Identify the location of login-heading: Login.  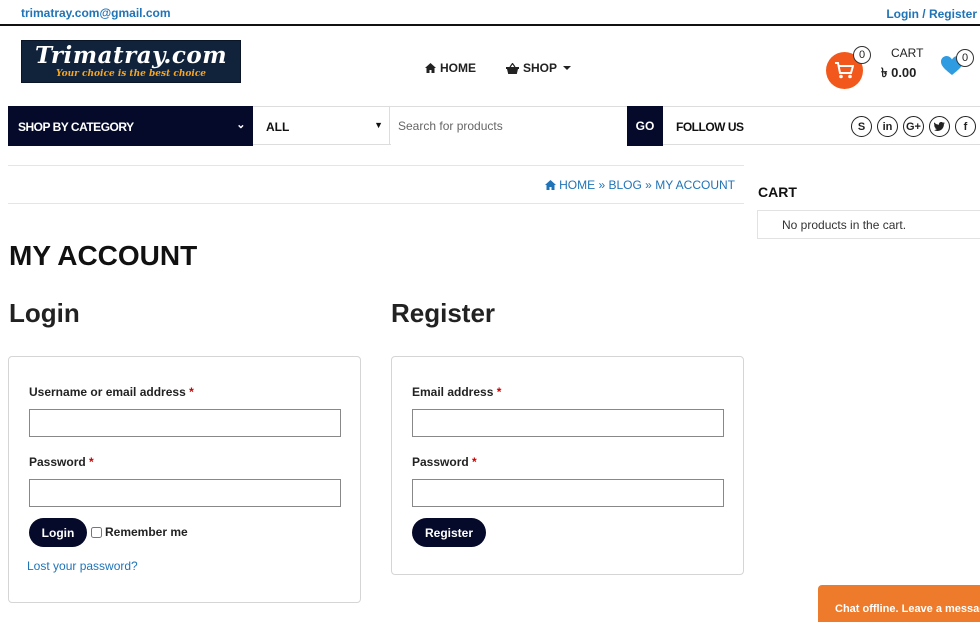
(44, 313).